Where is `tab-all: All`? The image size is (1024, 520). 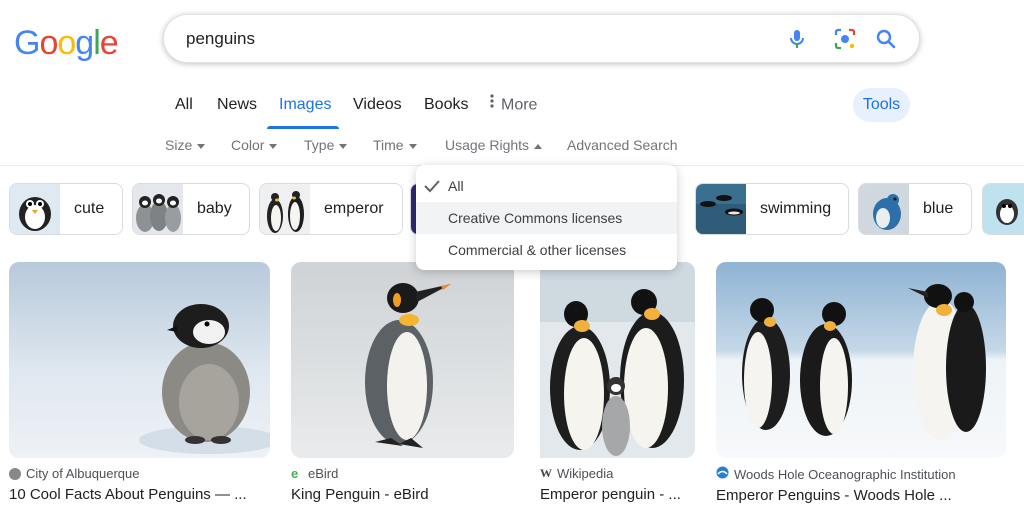 tab-all: All is located at coordinates (184, 105).